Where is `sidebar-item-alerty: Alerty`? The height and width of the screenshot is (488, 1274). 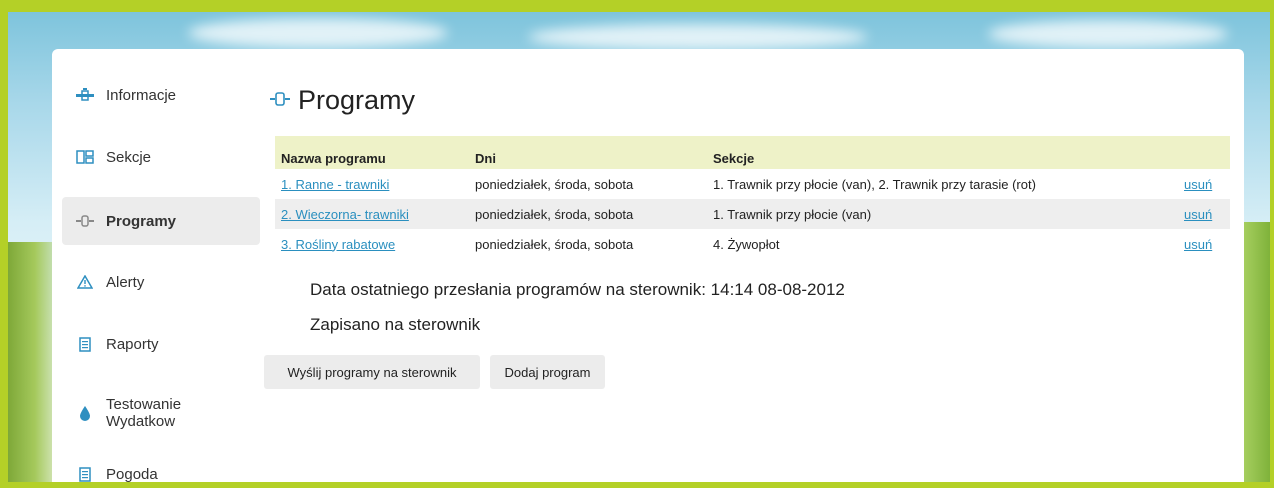
sidebar-item-alerty: Alerty is located at coordinates (161, 282).